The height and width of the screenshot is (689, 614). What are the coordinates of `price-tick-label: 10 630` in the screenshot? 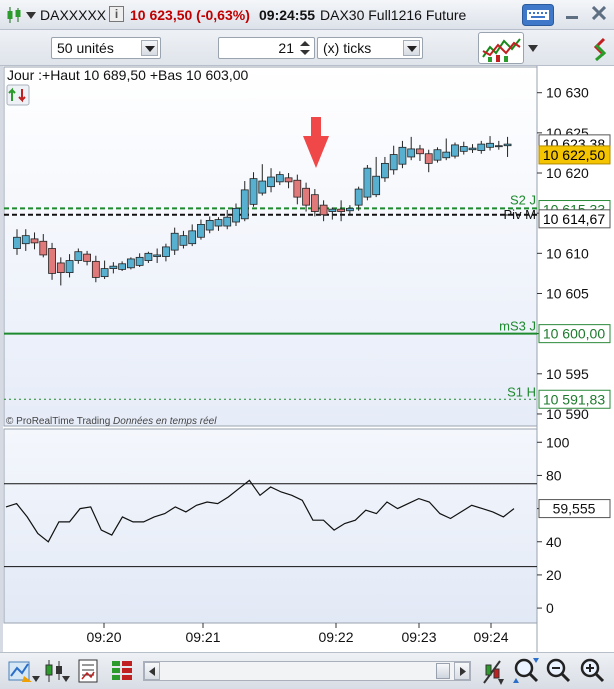 It's located at (567, 93).